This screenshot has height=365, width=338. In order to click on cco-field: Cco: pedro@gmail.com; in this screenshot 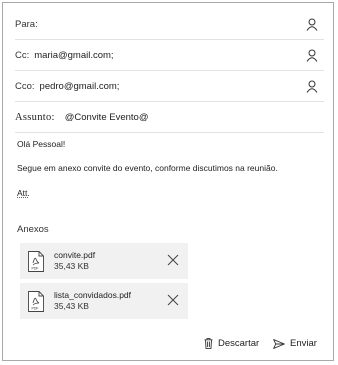, I will do `click(169, 86)`.